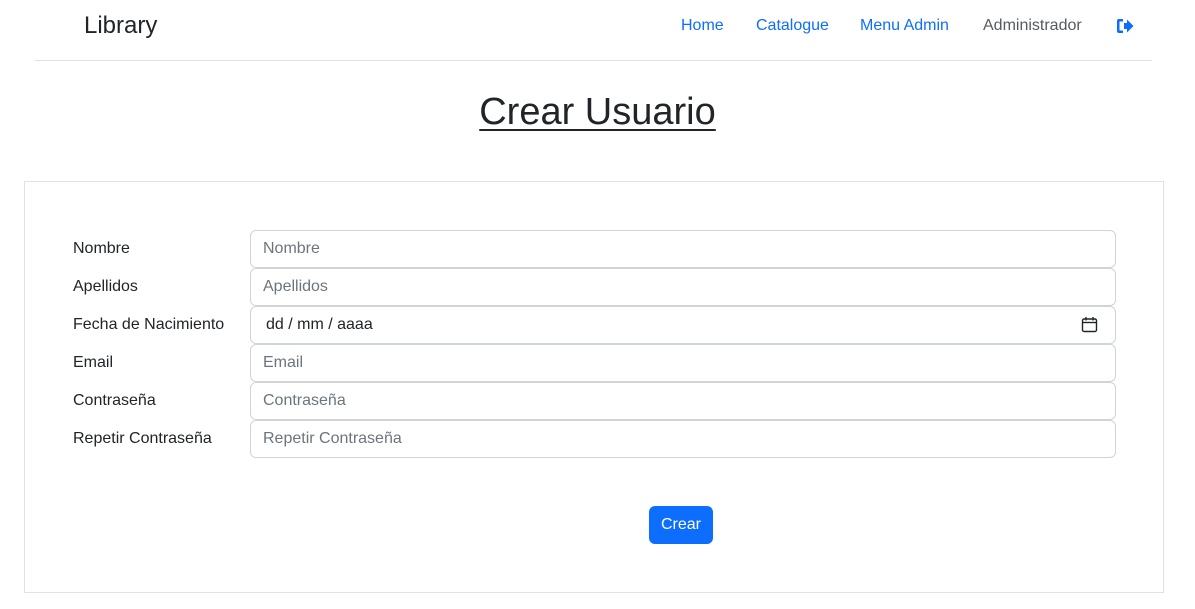 Image resolution: width=1195 pixels, height=609 pixels. I want to click on email-input, so click(683, 363).